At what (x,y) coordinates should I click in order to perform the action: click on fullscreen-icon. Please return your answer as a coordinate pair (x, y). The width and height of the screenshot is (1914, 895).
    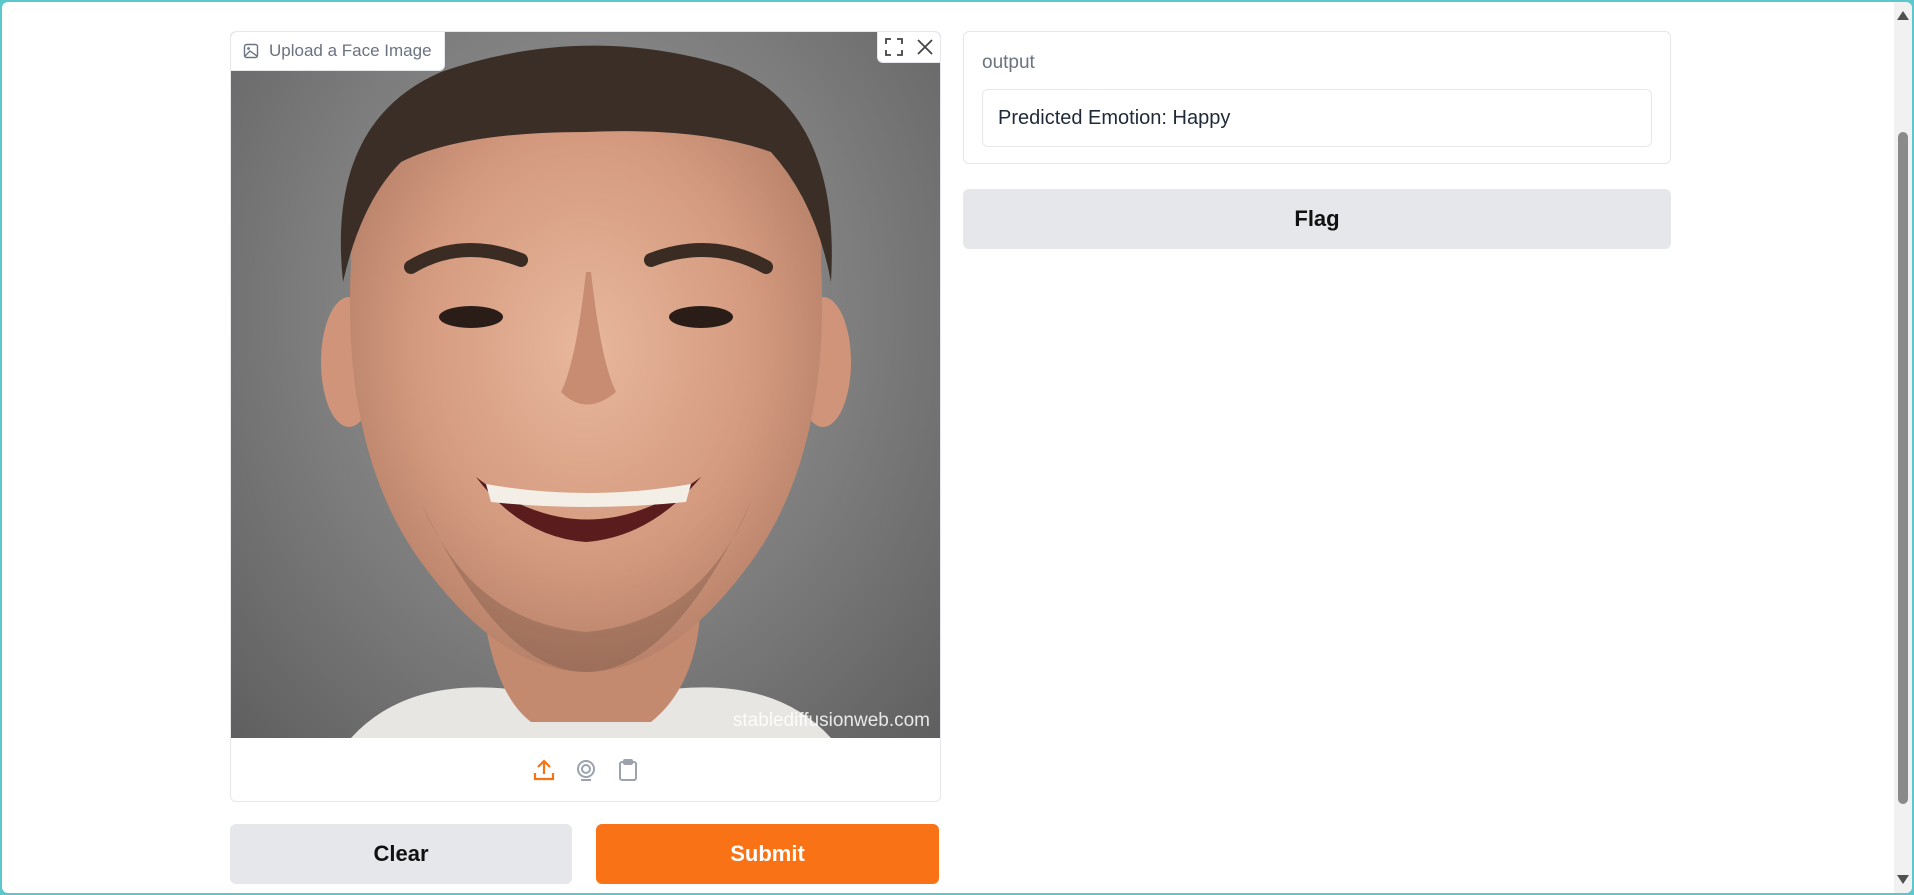
    Looking at the image, I should click on (894, 47).